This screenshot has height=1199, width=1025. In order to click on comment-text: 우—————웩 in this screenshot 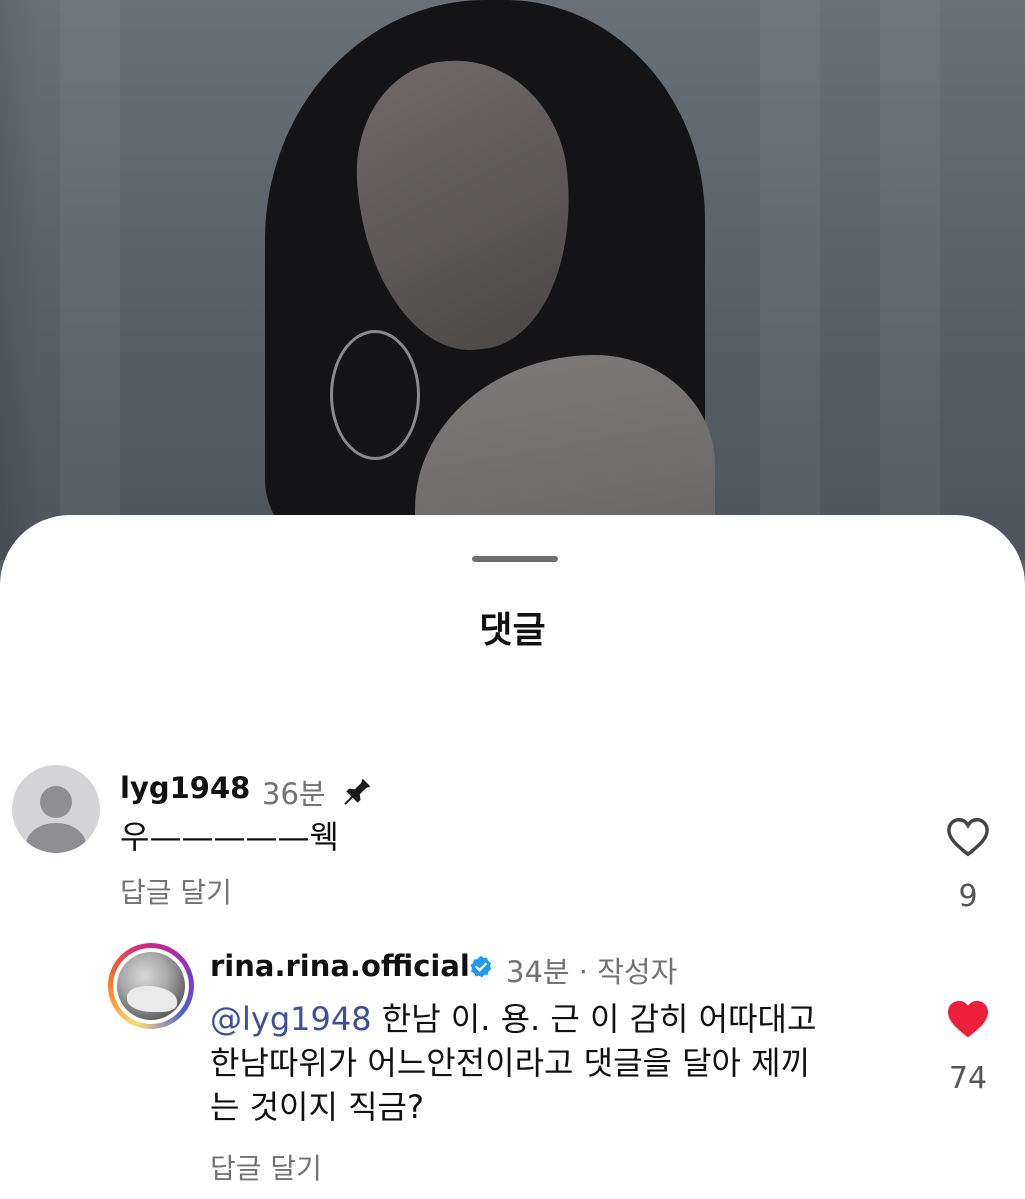, I will do `click(229, 837)`.